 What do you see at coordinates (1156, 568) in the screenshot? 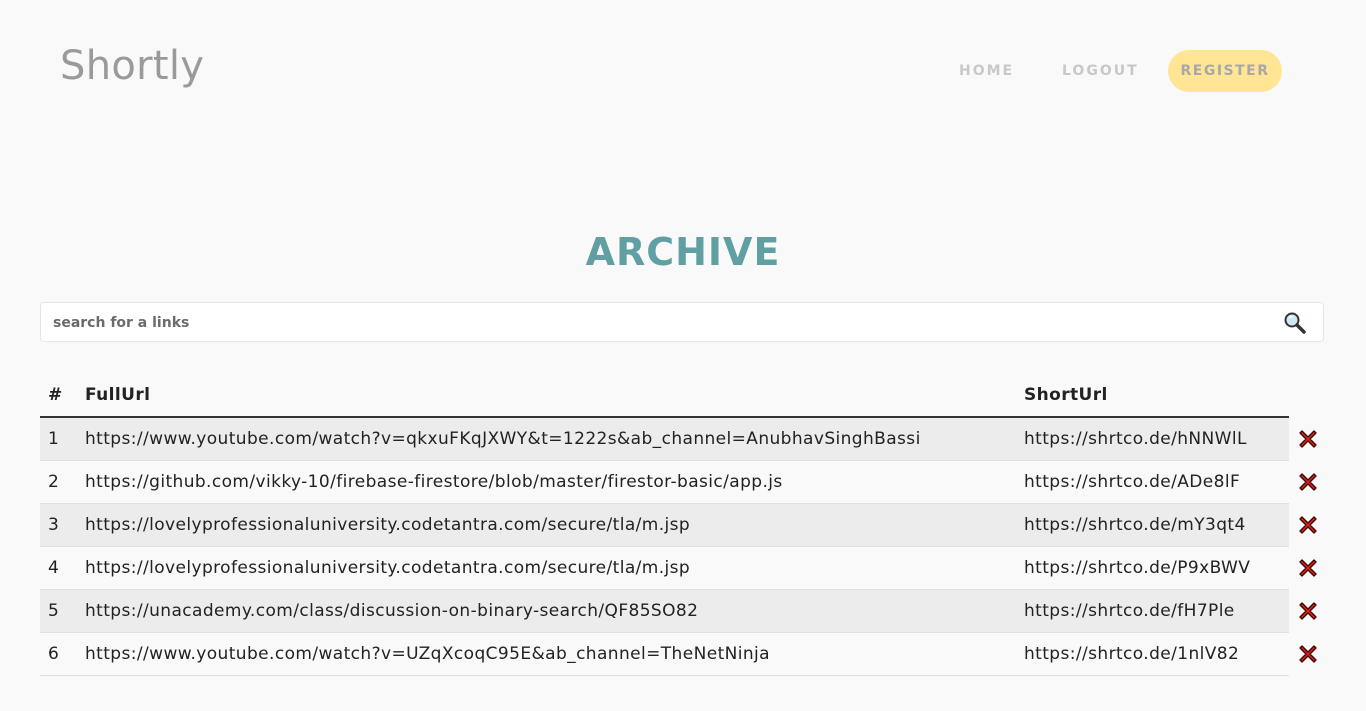
I see `short-url: https://shrtco.de/P9xBWV` at bounding box center [1156, 568].